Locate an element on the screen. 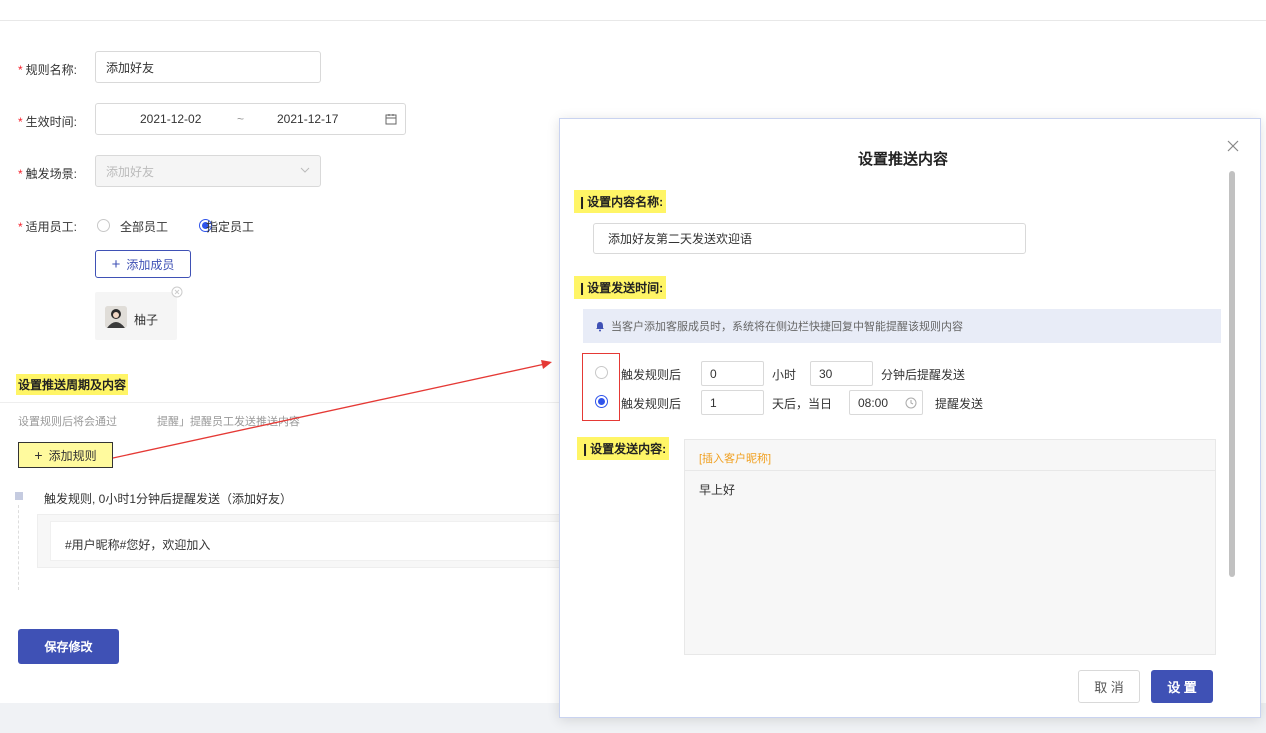 The width and height of the screenshot is (1266, 733). date-end: 2021-12-17 is located at coordinates (307, 119).